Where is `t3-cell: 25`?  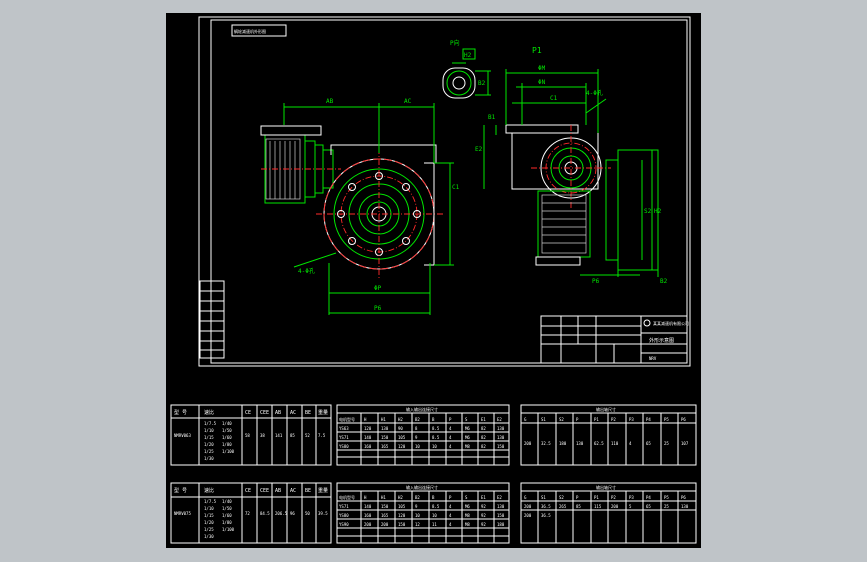 t3-cell: 25 is located at coordinates (666, 443).